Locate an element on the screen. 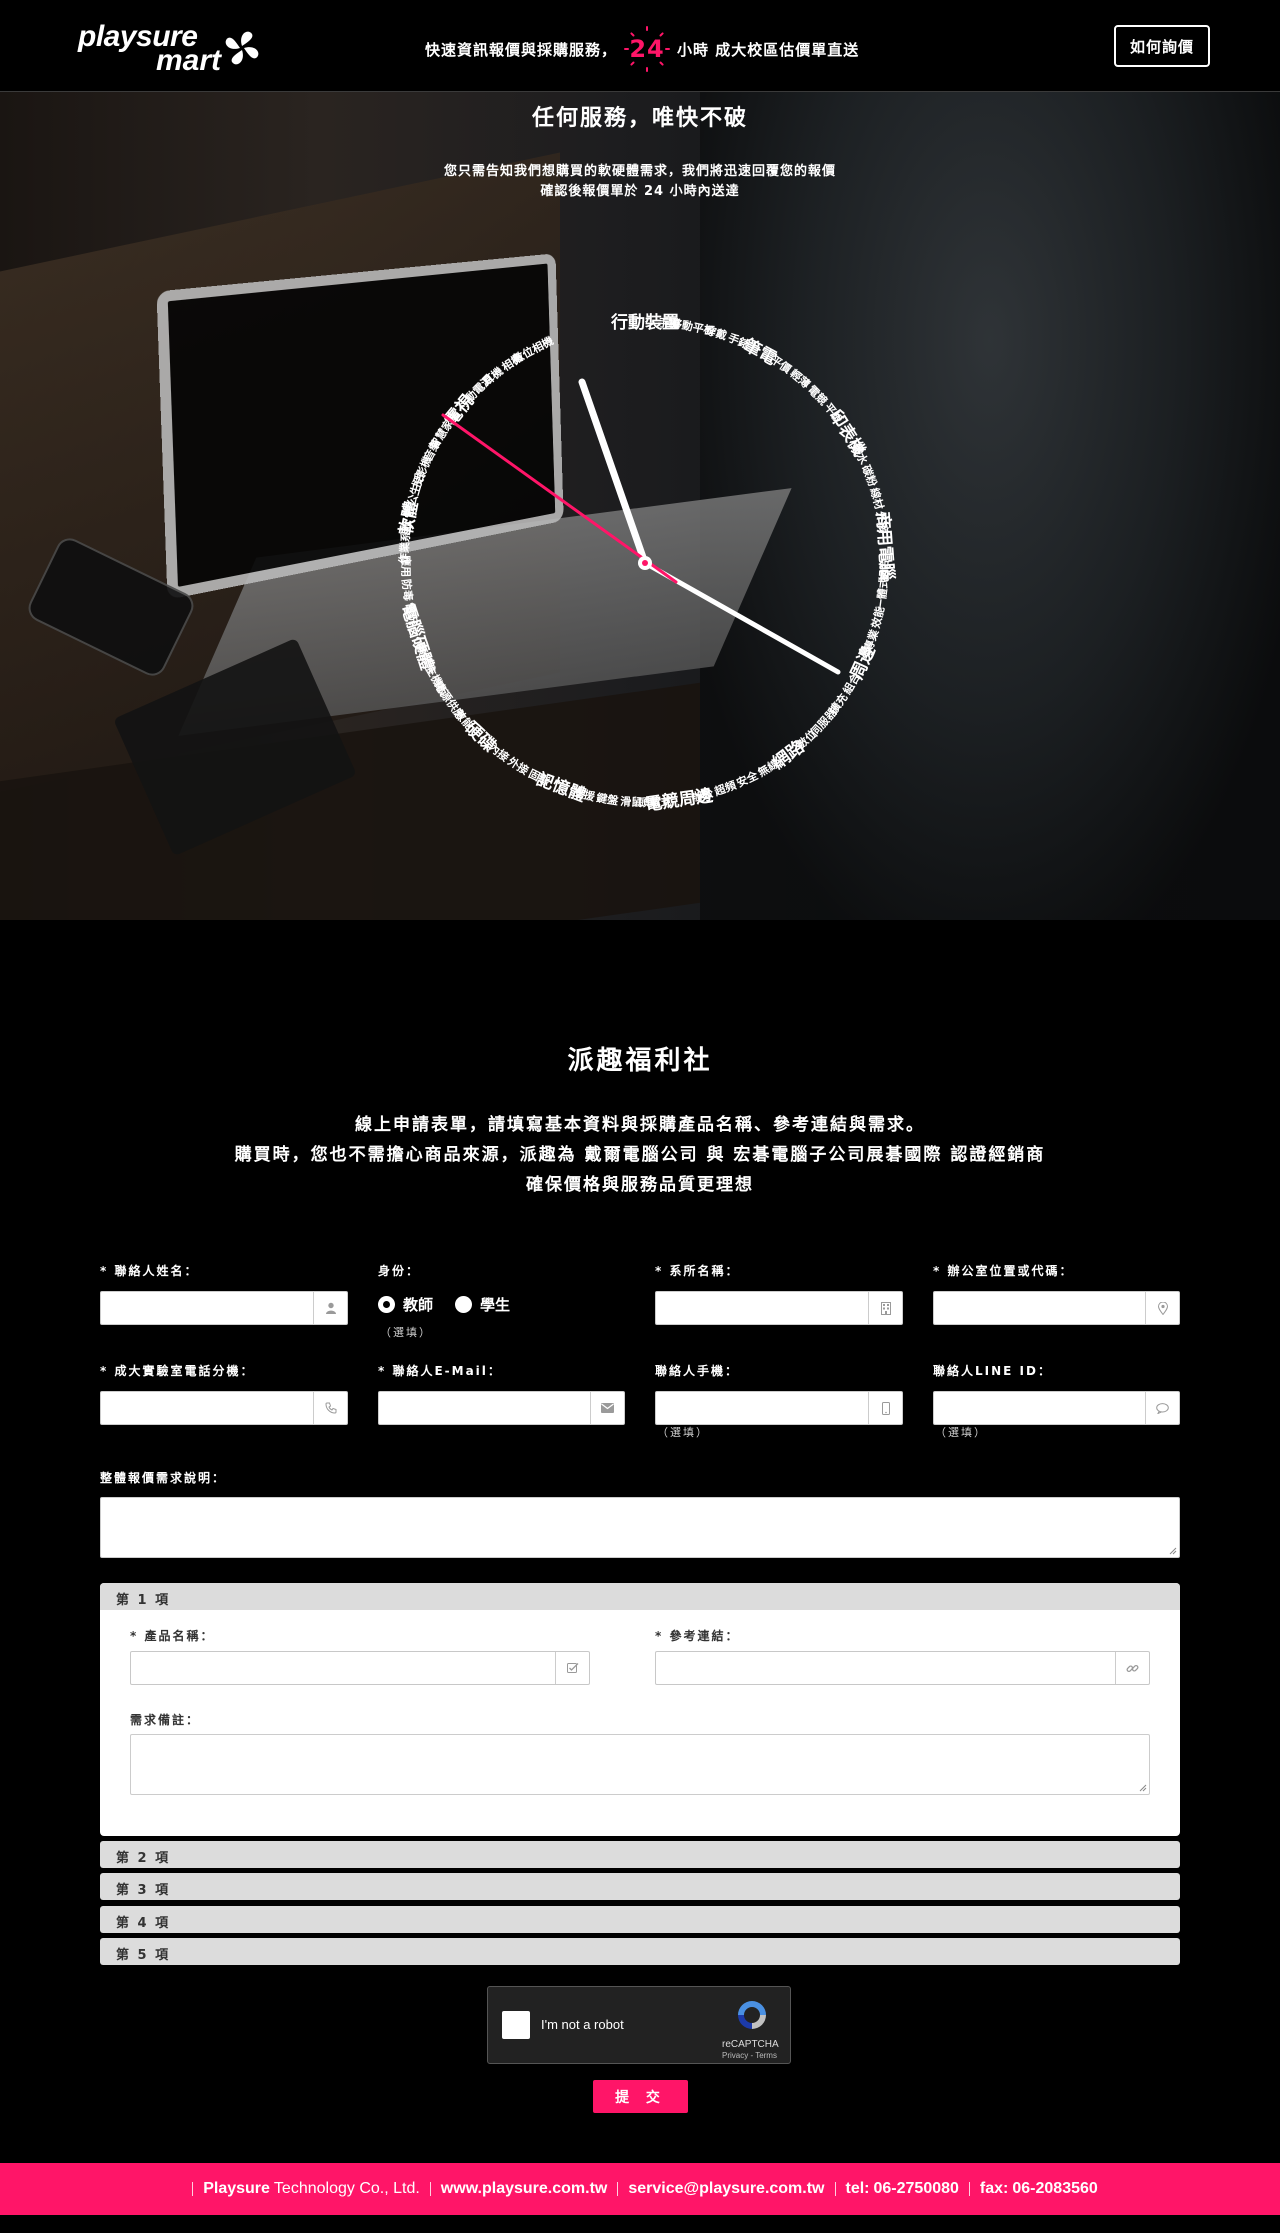  footer-tel-value: 06-2750080 is located at coordinates (916, 2188).